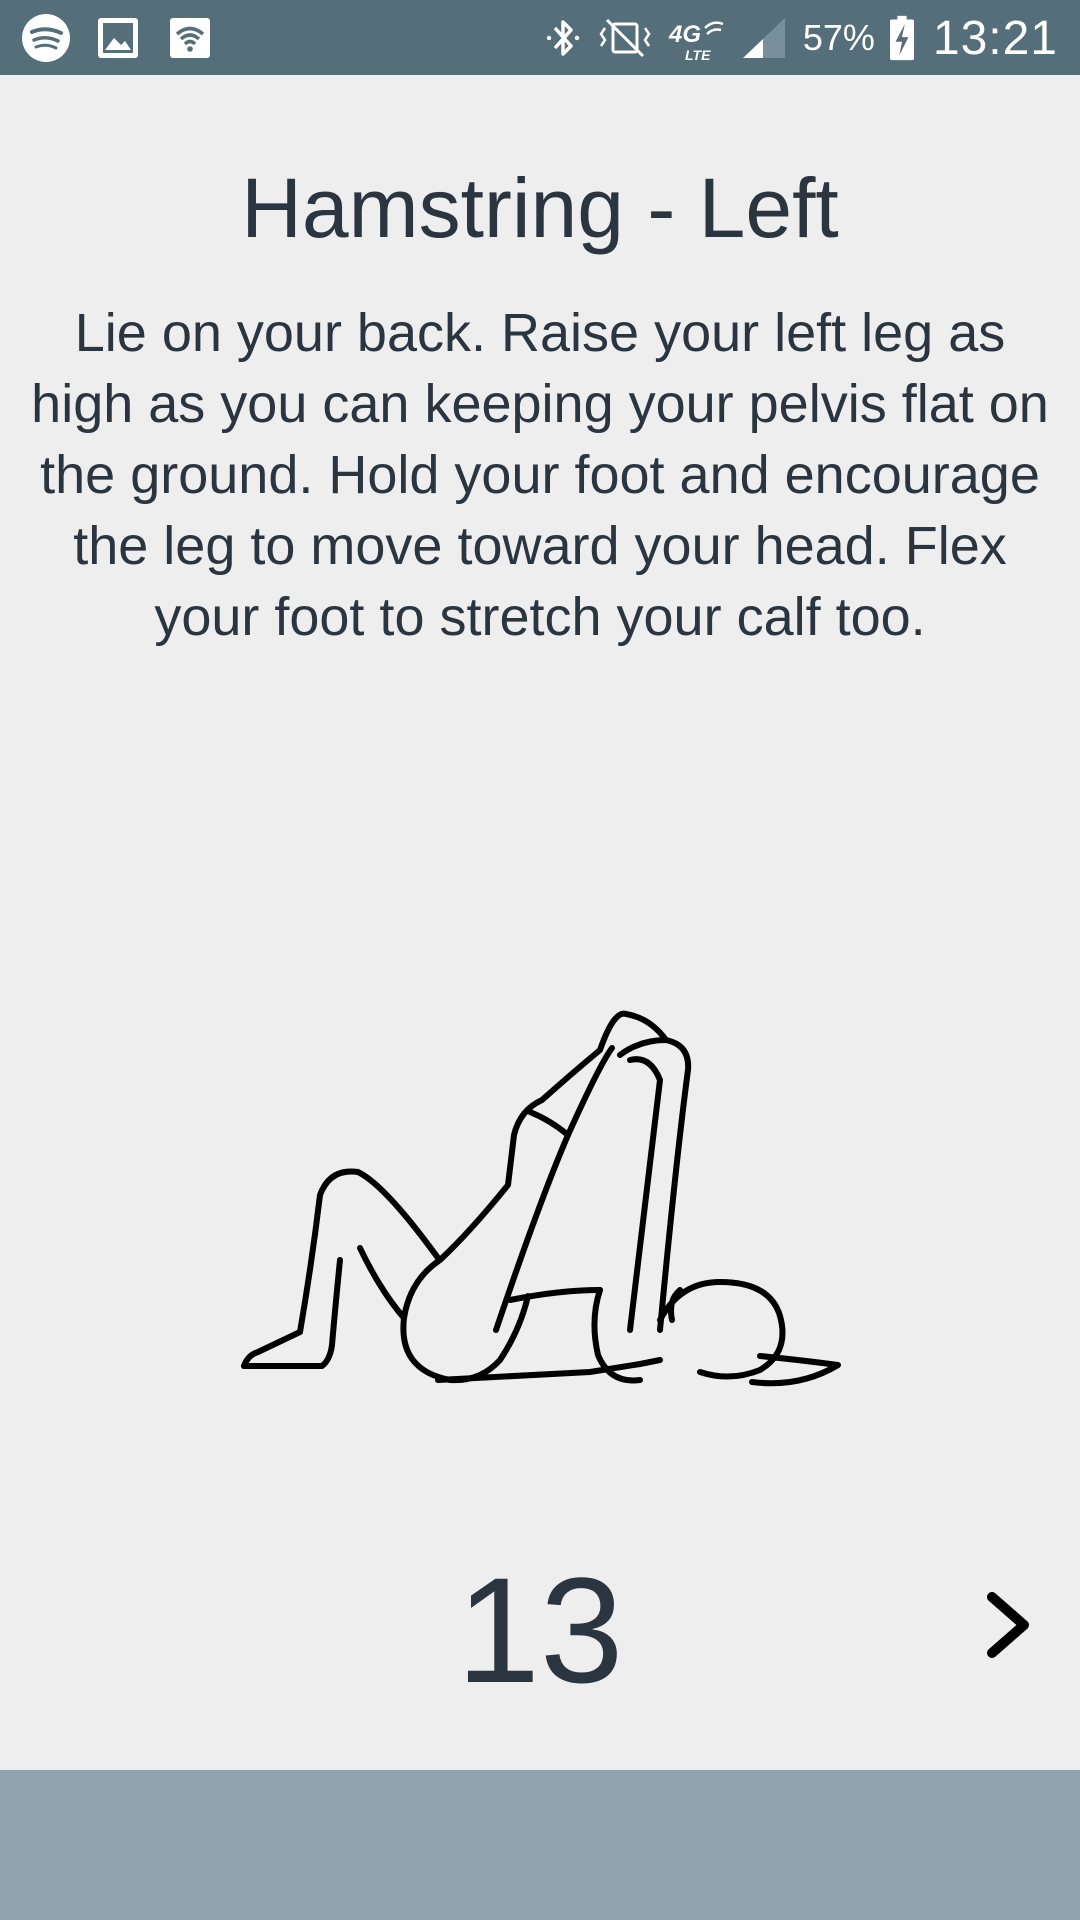  I want to click on 4g-lte-icon: 4G LTE, so click(696, 41).